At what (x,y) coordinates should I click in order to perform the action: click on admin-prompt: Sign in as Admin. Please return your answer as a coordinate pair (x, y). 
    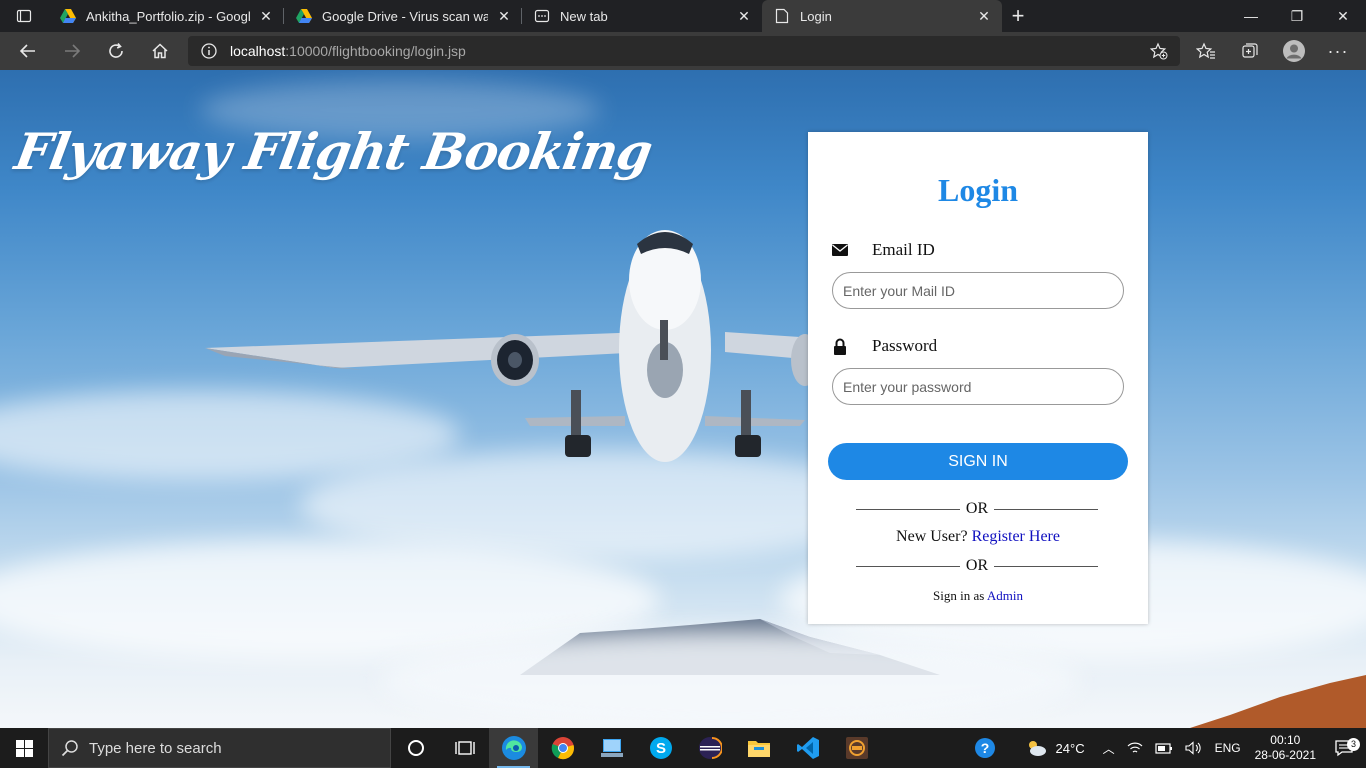
    Looking at the image, I should click on (978, 596).